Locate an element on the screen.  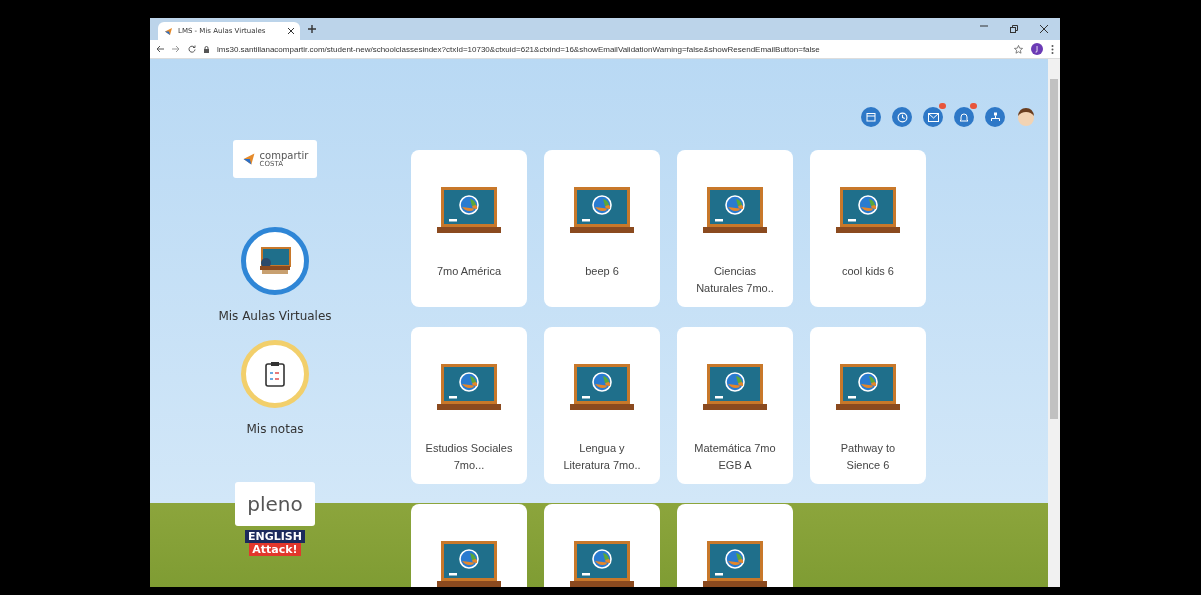
address-bar: lms30.santillanacompartir.com/student-new/schoolclassesindex?ctxId=10730&ctxuid=621&ctxind=16&showEmailValidationWarning=false&showResendEmailButton=false is located at coordinates (611, 49).